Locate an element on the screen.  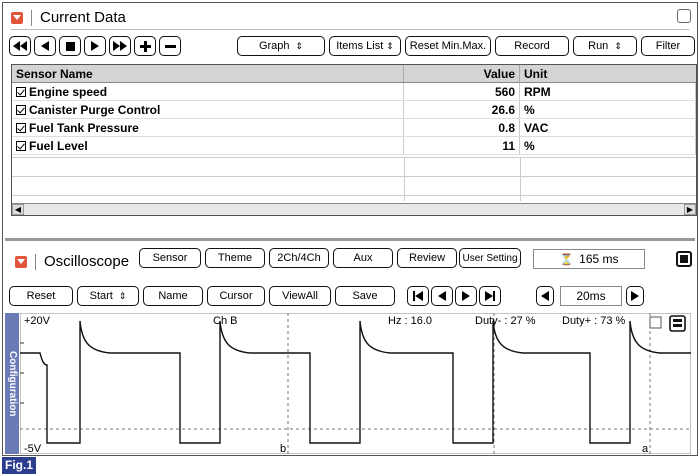
cursor-b-label: b is located at coordinates (283, 448).